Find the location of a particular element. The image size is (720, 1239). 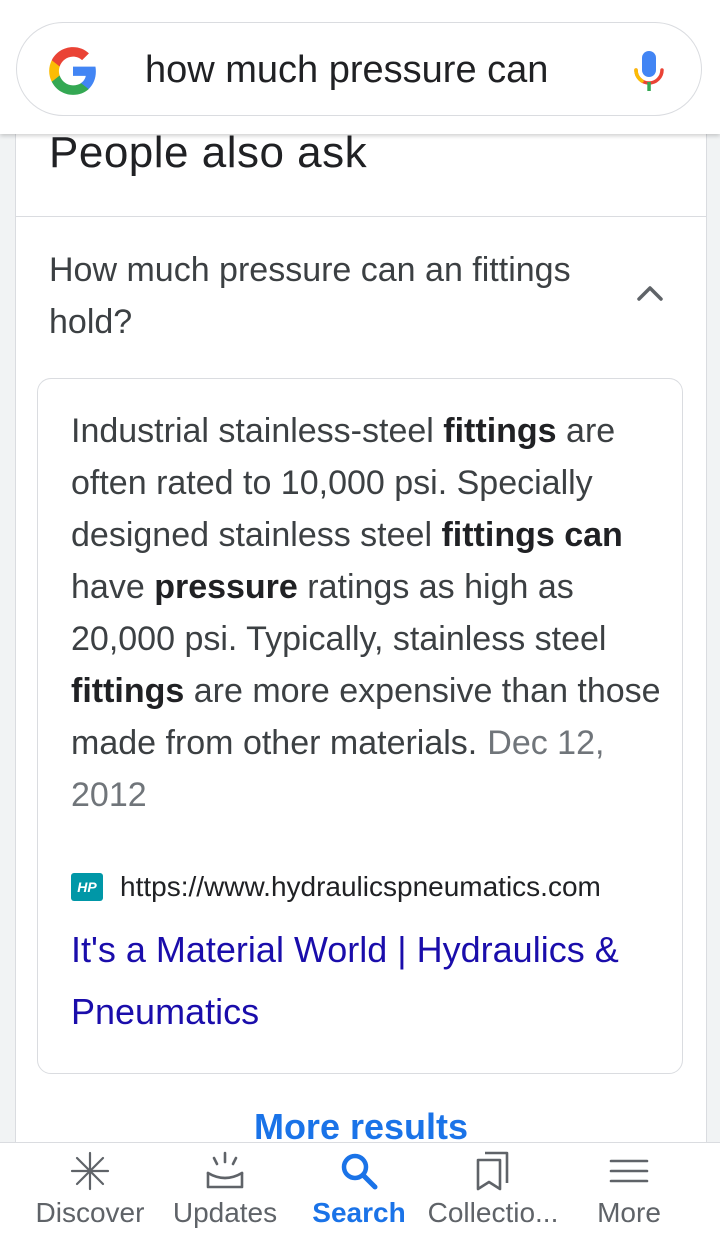

collections-icon is located at coordinates (492, 1171).